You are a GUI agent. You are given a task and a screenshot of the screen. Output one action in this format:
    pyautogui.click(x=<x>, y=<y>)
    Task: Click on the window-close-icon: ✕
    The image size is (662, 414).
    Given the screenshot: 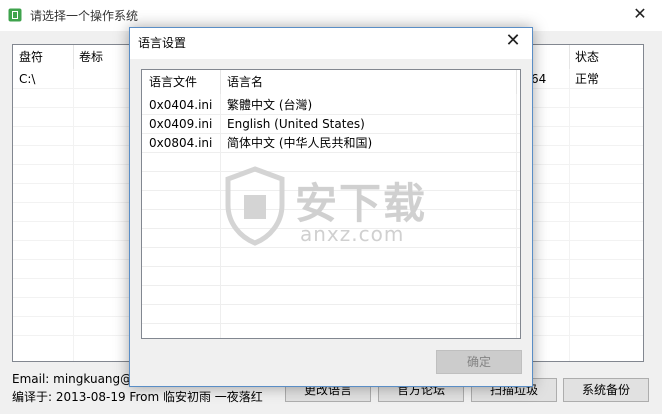 What is the action you would take?
    pyautogui.click(x=640, y=14)
    